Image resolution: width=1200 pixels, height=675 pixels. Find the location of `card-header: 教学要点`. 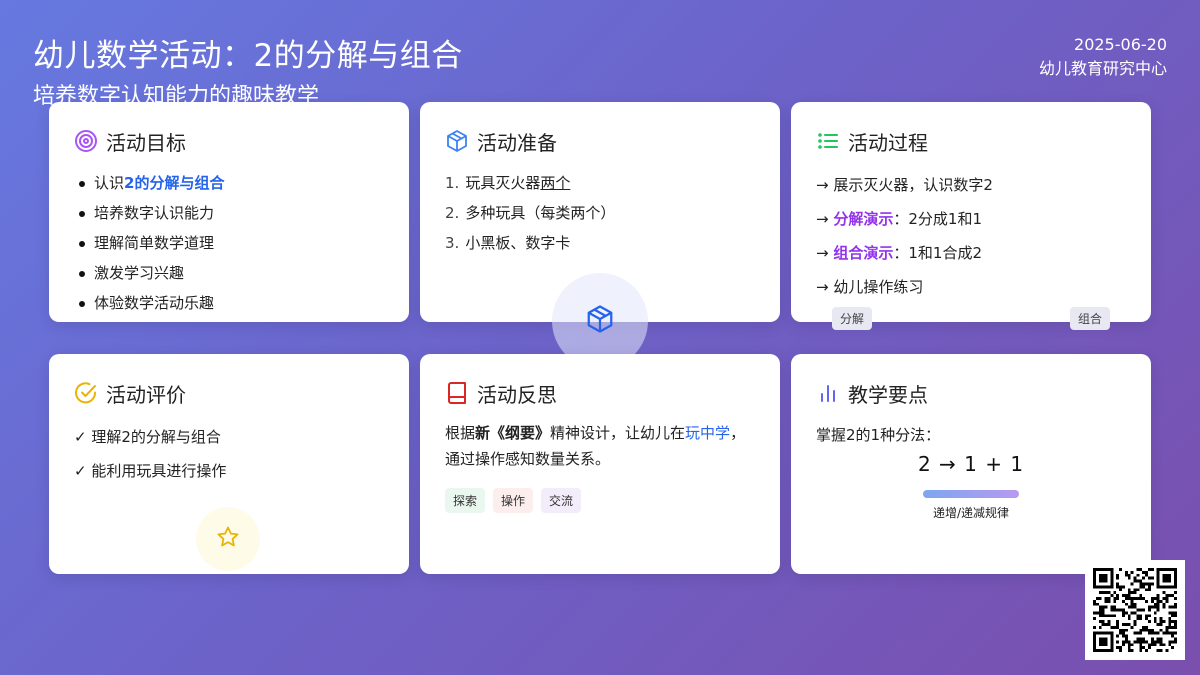

card-header: 教学要点 is located at coordinates (971, 393).